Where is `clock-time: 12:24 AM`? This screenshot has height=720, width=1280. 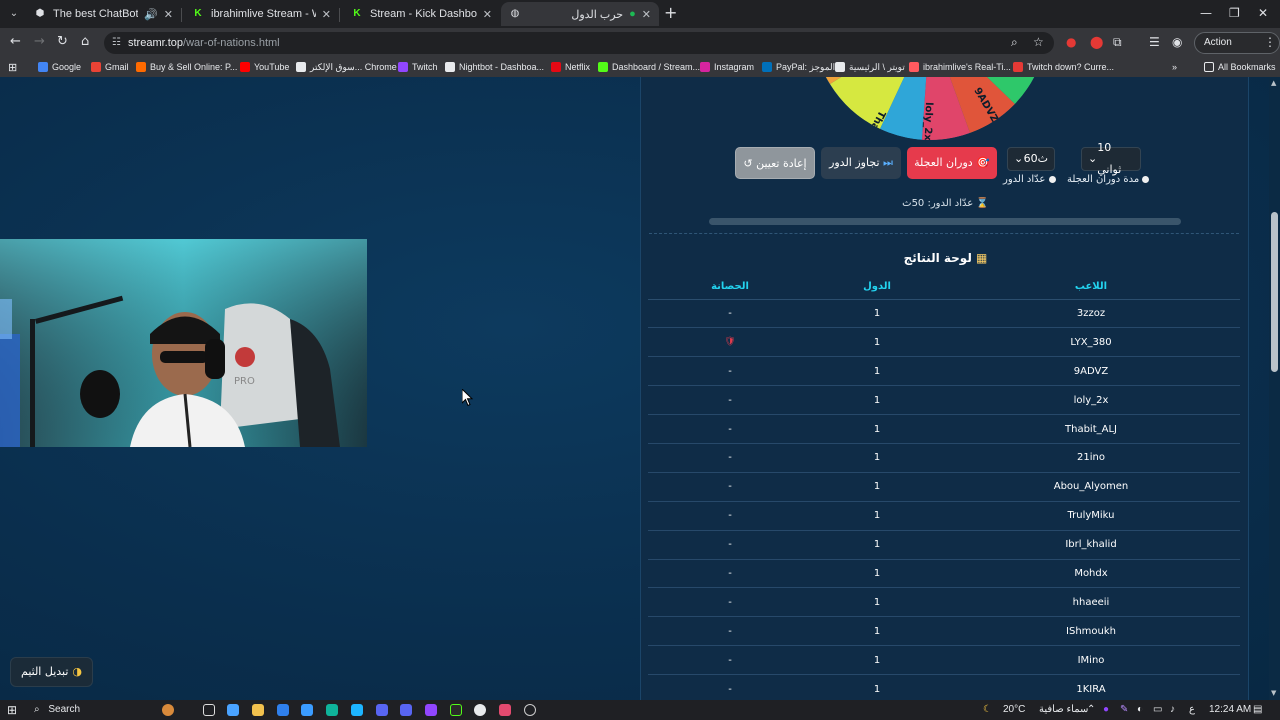
clock-time: 12:24 AM is located at coordinates (1230, 710).